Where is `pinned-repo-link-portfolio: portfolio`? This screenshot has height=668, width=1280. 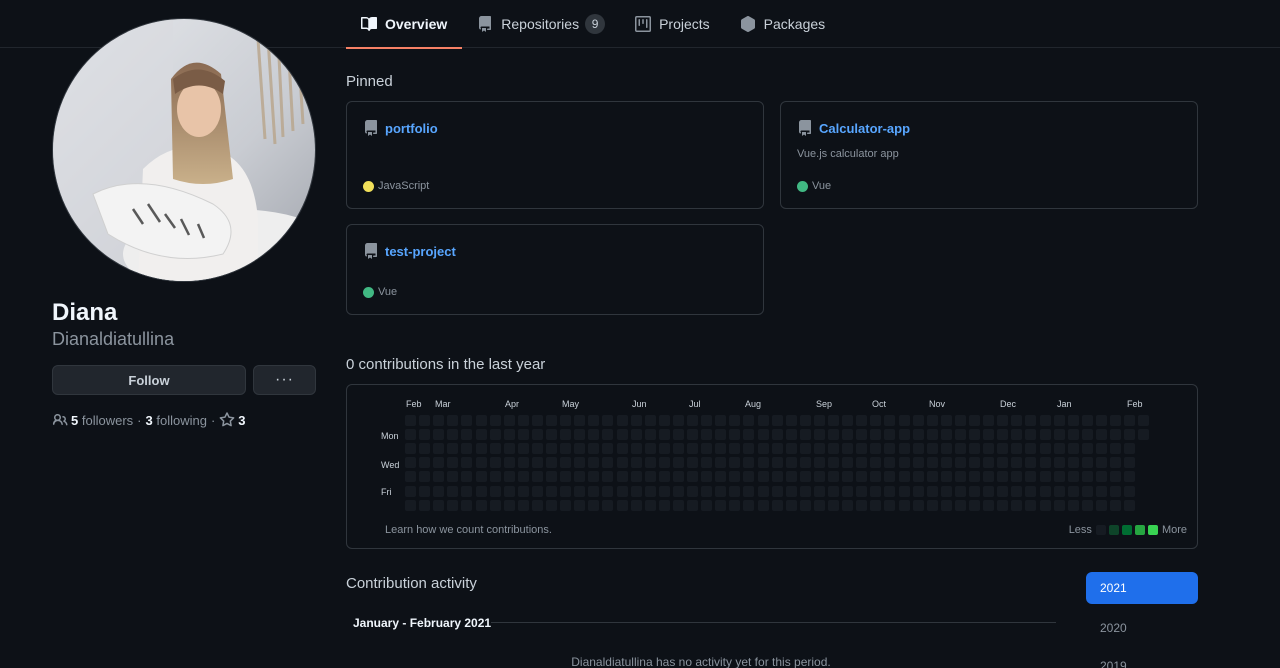 pinned-repo-link-portfolio: portfolio is located at coordinates (411, 128).